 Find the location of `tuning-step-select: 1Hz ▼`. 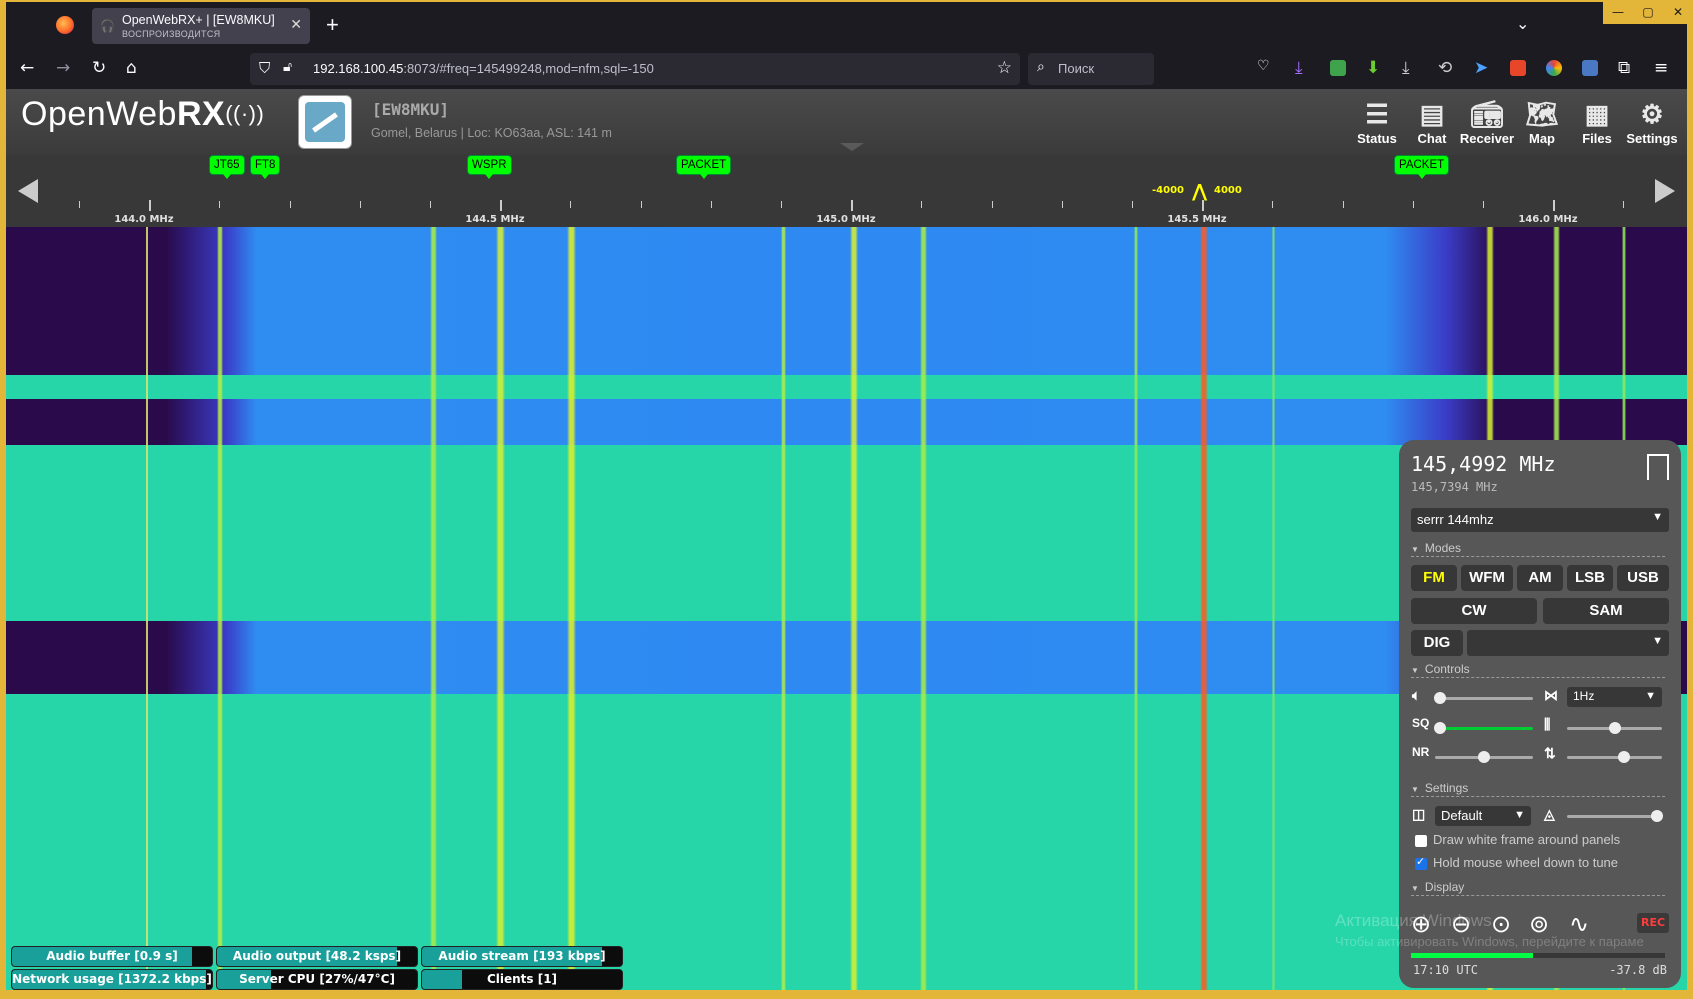

tuning-step-select: 1Hz ▼ is located at coordinates (1614, 697).